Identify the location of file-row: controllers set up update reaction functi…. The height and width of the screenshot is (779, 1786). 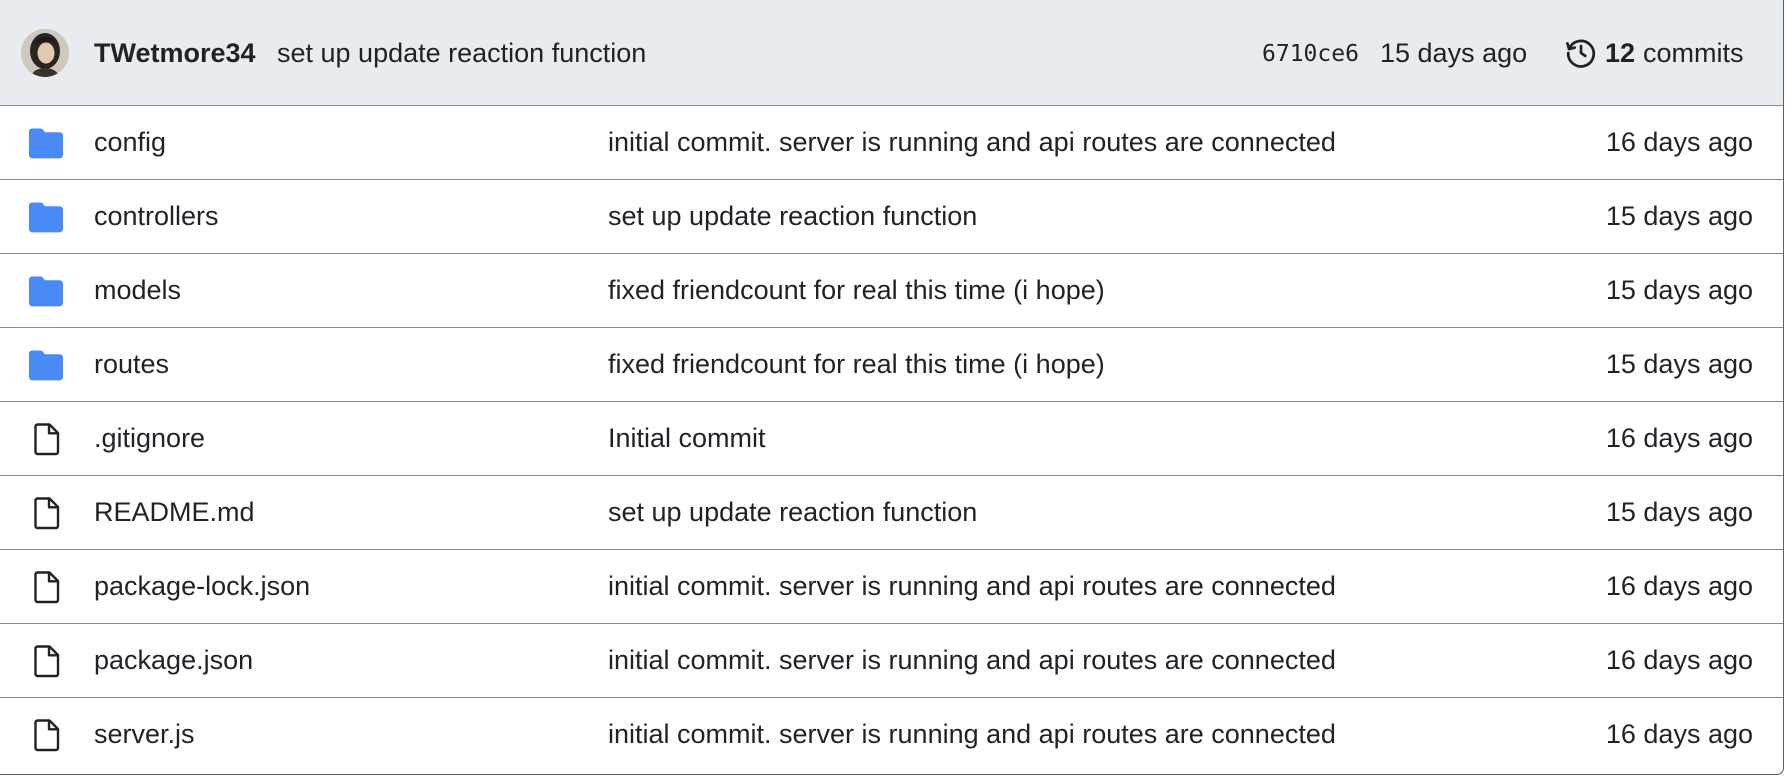
(891, 217).